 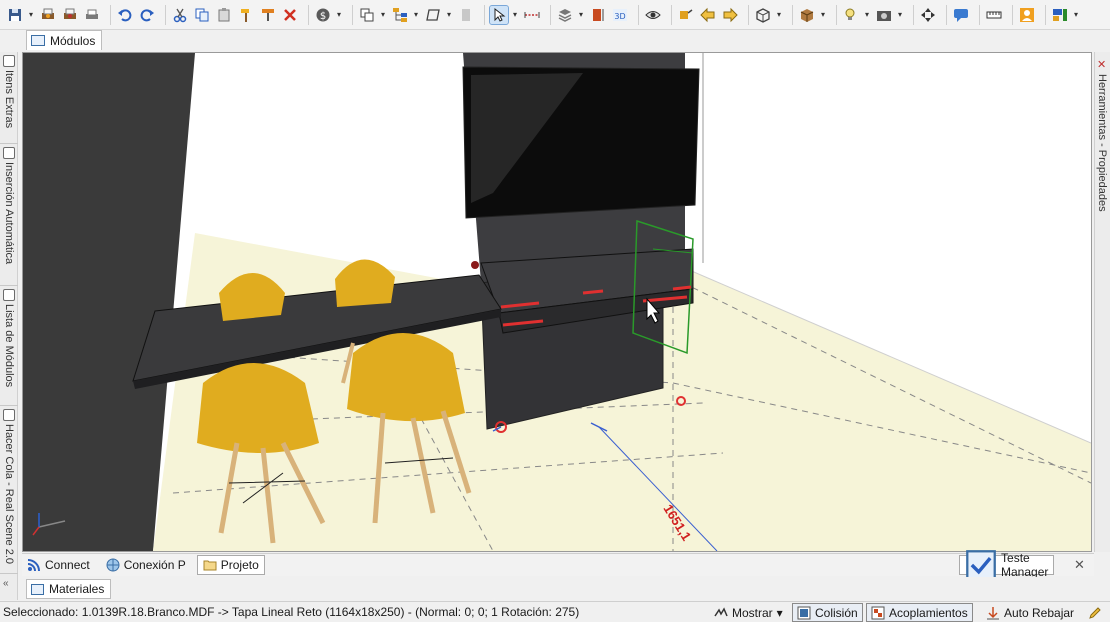 I want to click on scene-icon, so click(x=9, y=415).